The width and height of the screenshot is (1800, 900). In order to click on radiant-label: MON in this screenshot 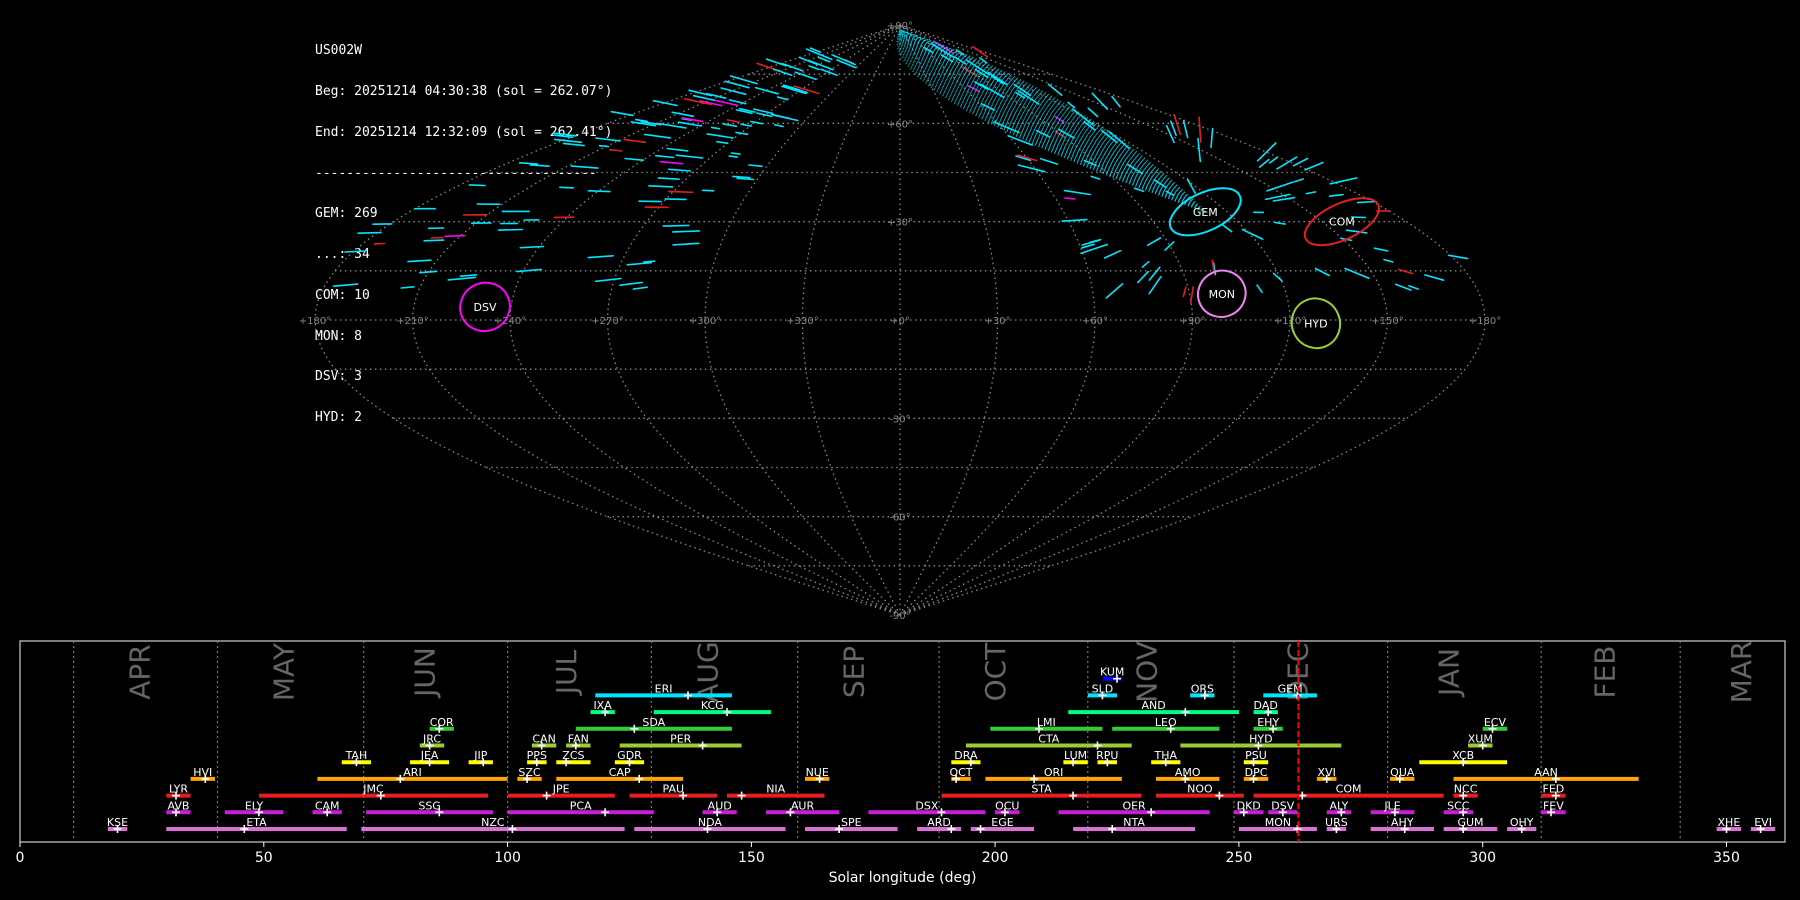, I will do `click(1222, 294)`.